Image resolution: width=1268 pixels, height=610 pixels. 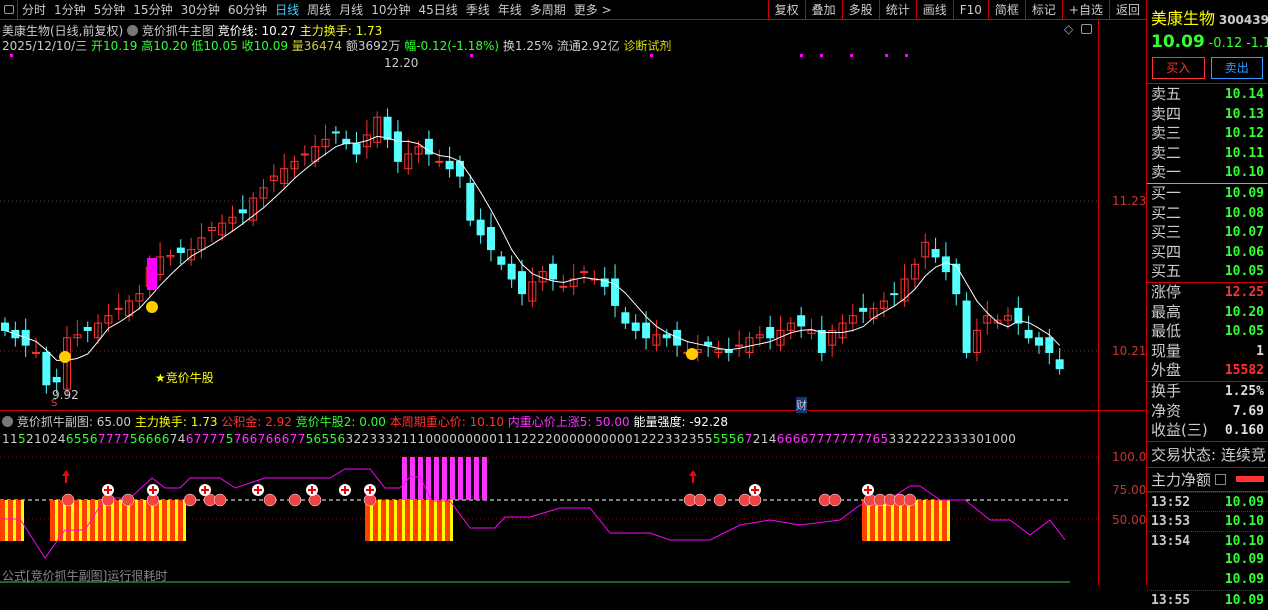 I want to click on toolbar-button: 统计, so click(x=897, y=10).